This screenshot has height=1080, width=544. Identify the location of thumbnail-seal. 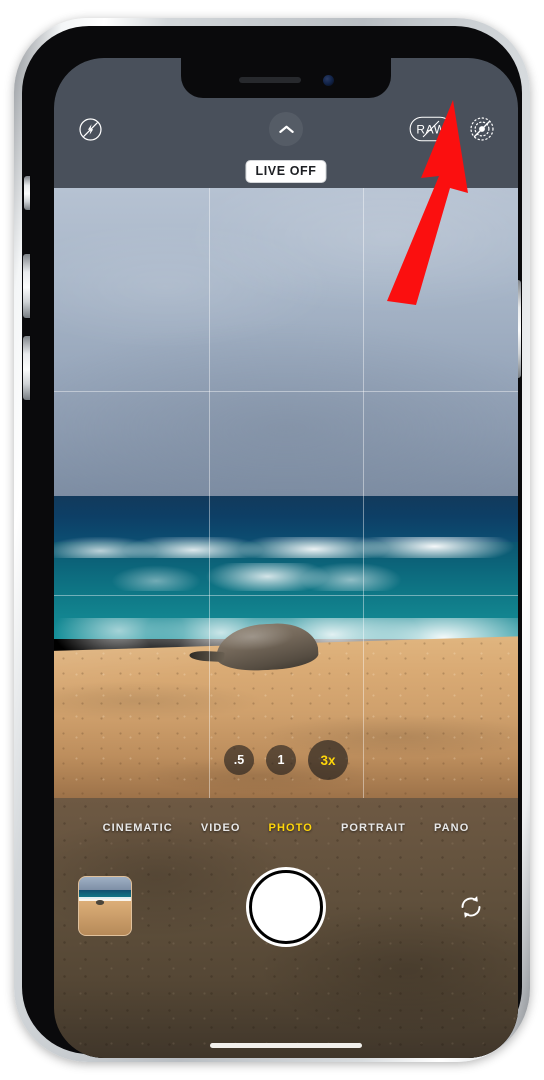
(100, 902).